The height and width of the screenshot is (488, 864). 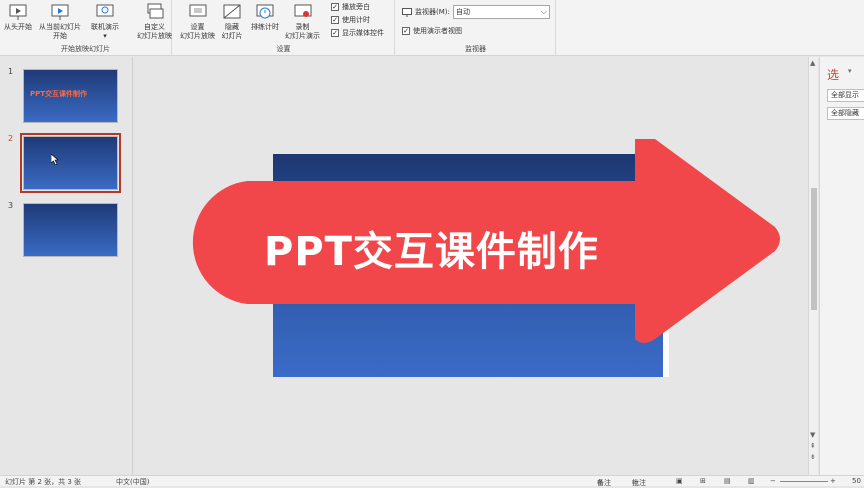 I want to click on from-current-label-1: 从当前幻灯片, so click(x=60, y=27).